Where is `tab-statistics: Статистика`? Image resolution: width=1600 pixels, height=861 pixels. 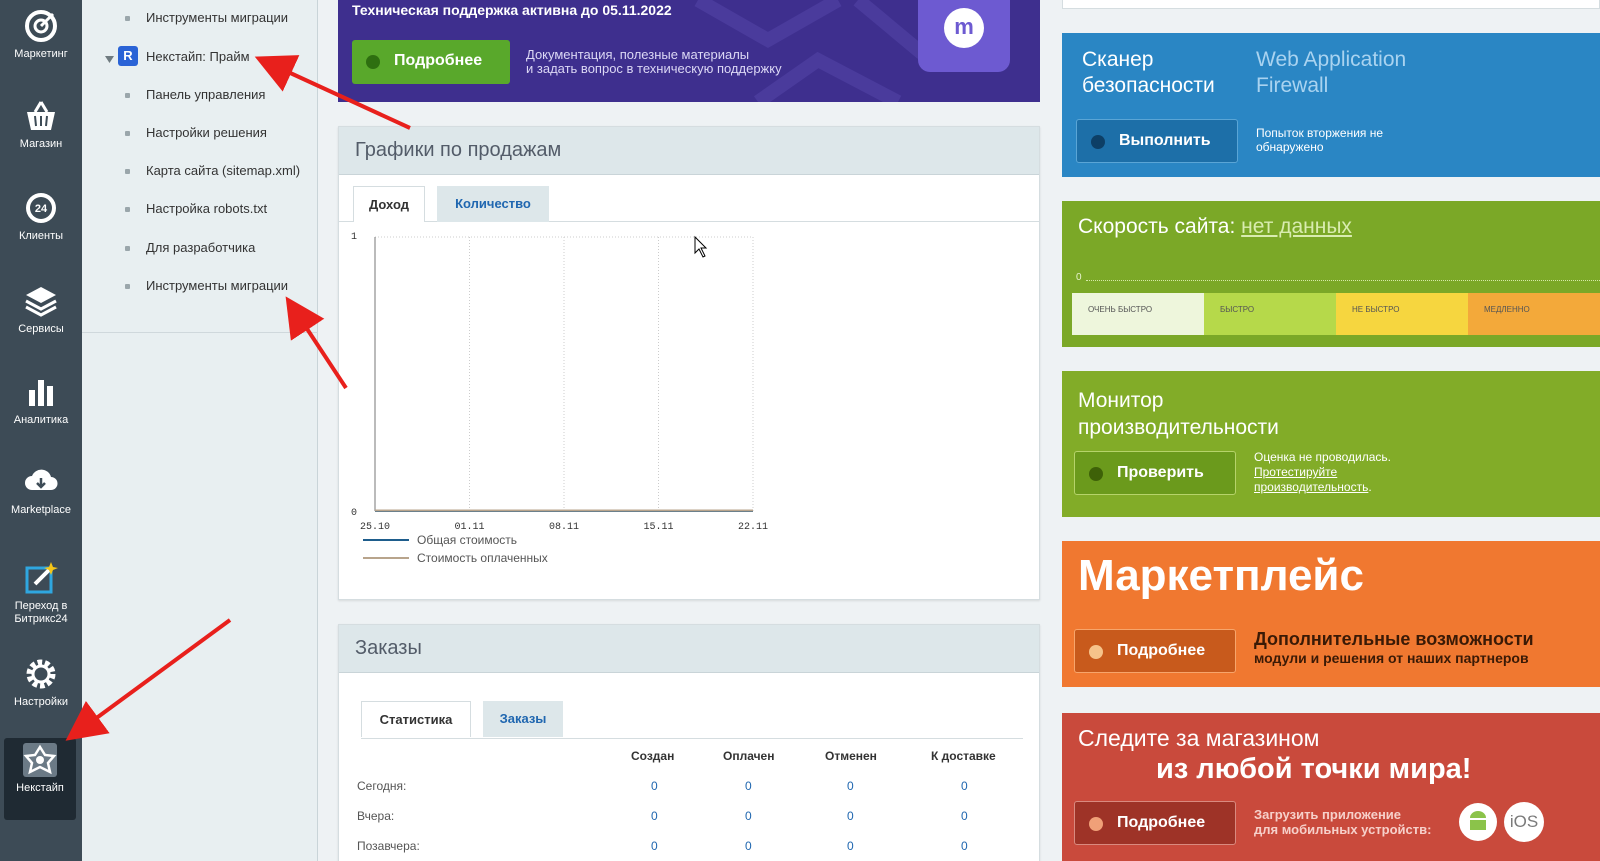 tab-statistics: Статистика is located at coordinates (416, 719).